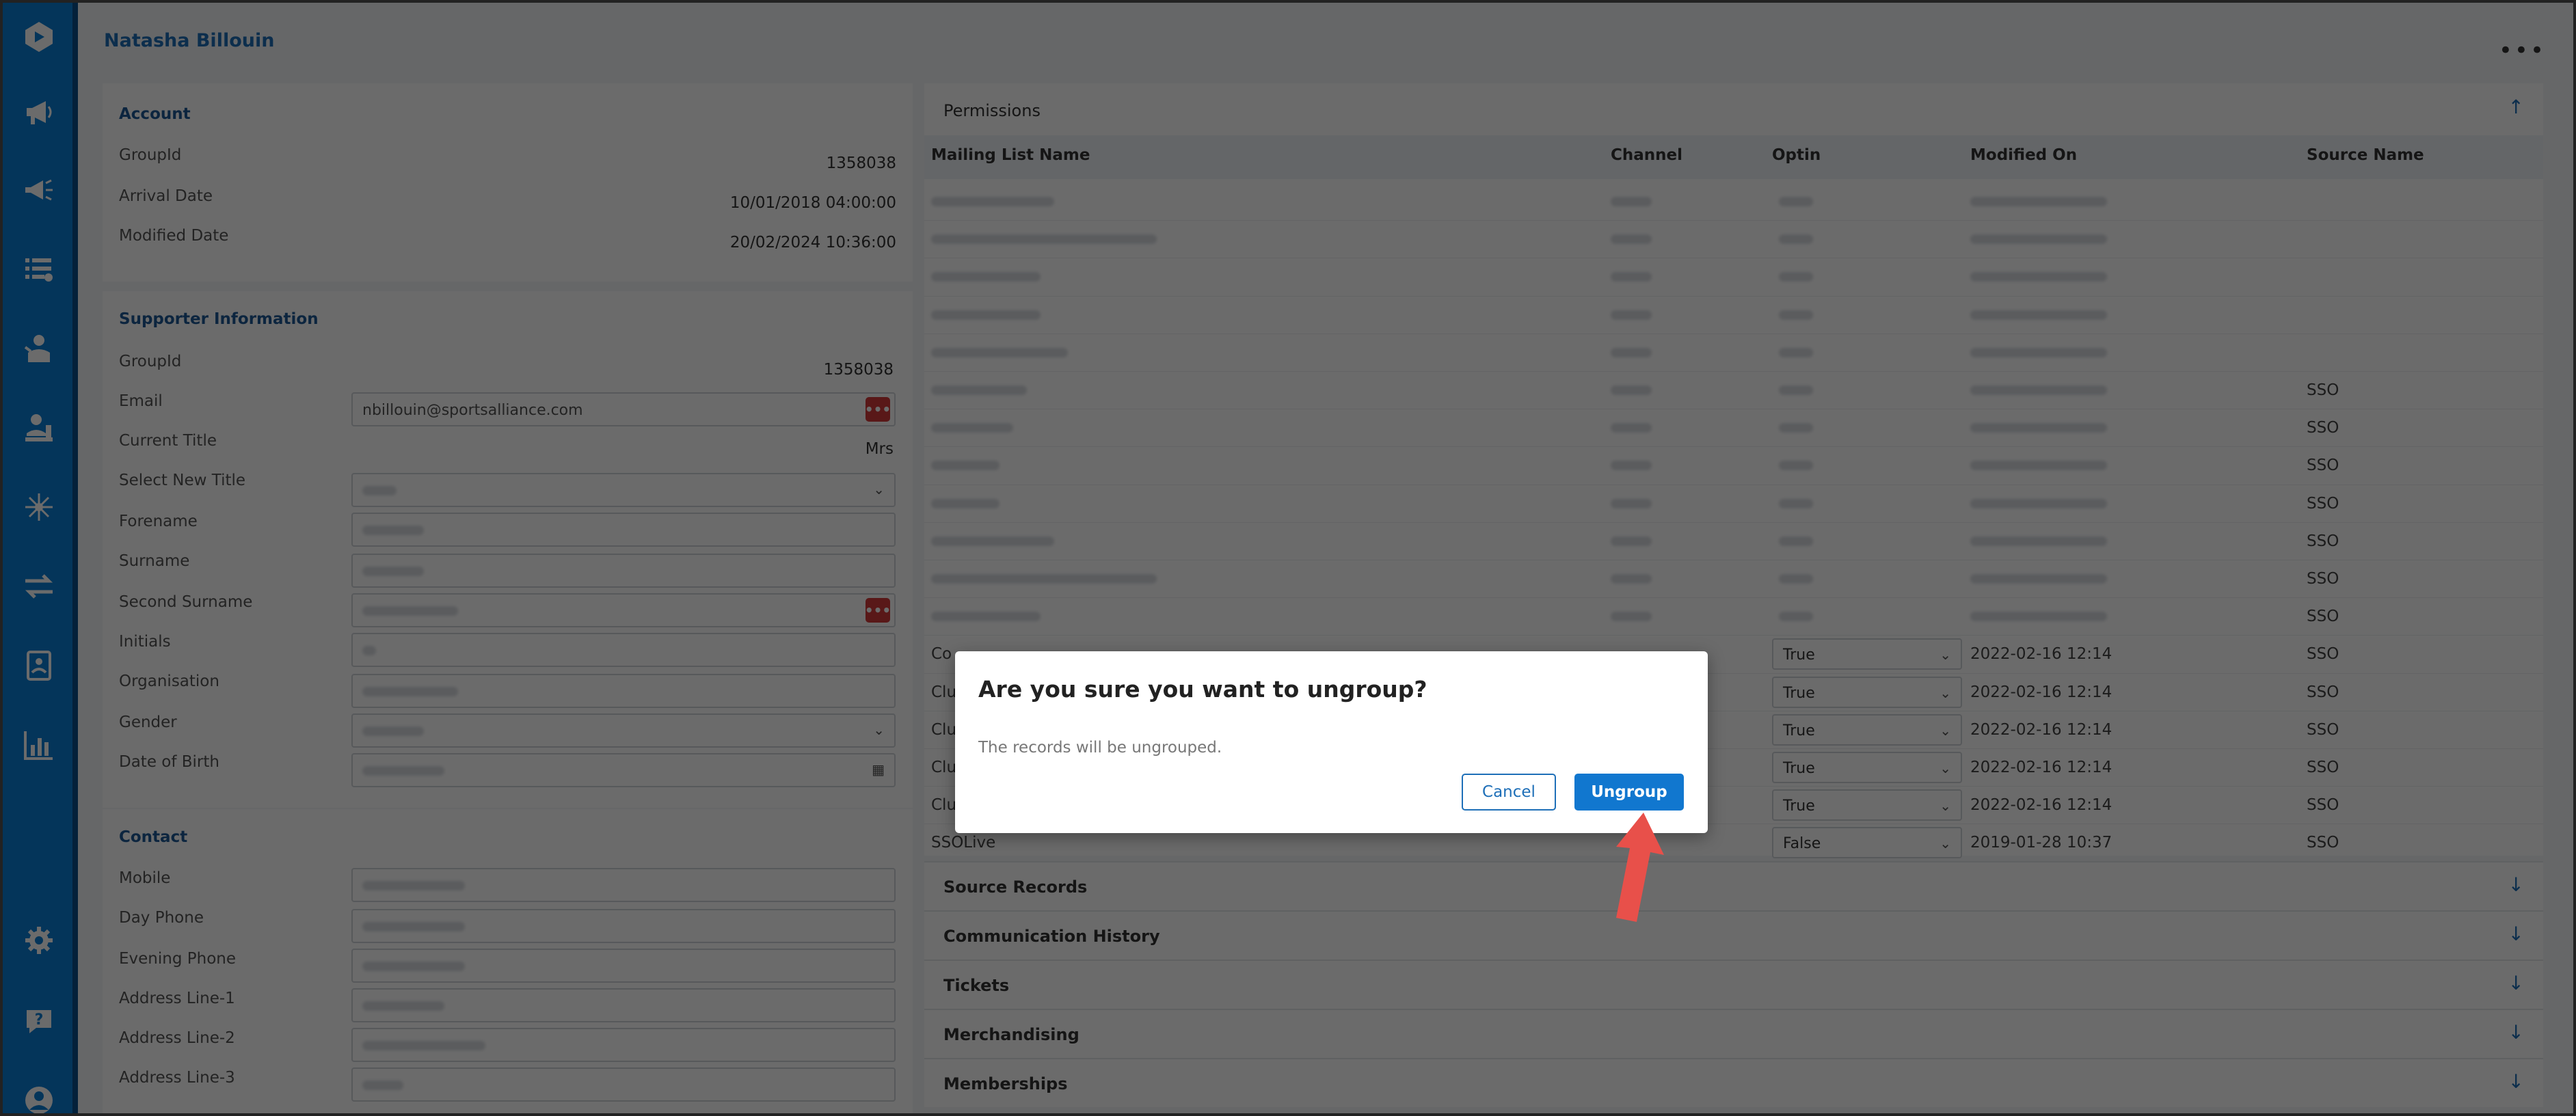 The width and height of the screenshot is (2576, 1116). Describe the element at coordinates (623, 409) in the screenshot. I see `email-field: nbillouin@sportsalliance.com •••` at that location.